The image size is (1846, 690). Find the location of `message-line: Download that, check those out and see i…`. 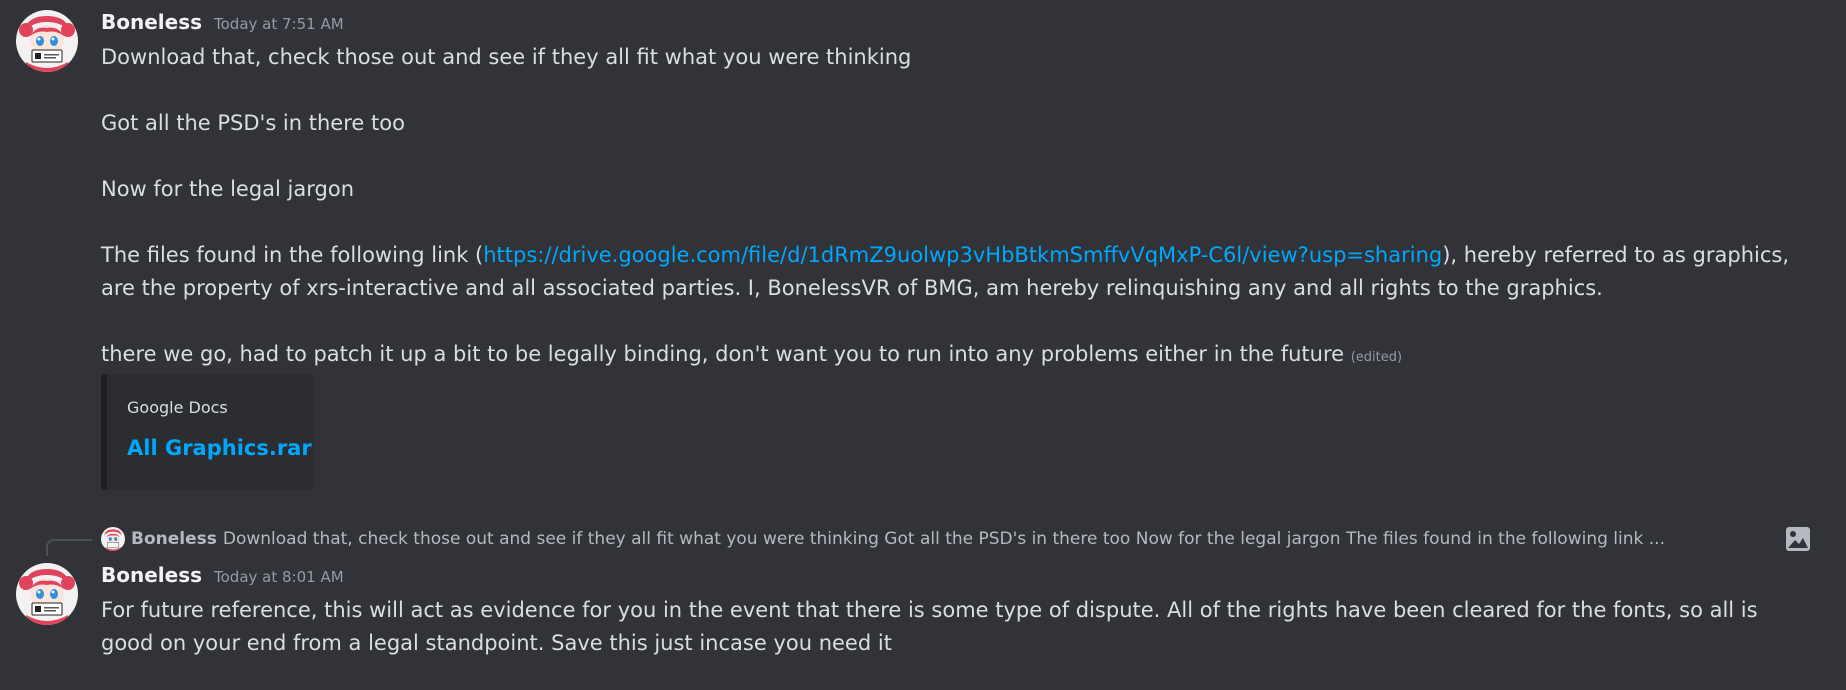

message-line: Download that, check those out and see i… is located at coordinates (506, 57).